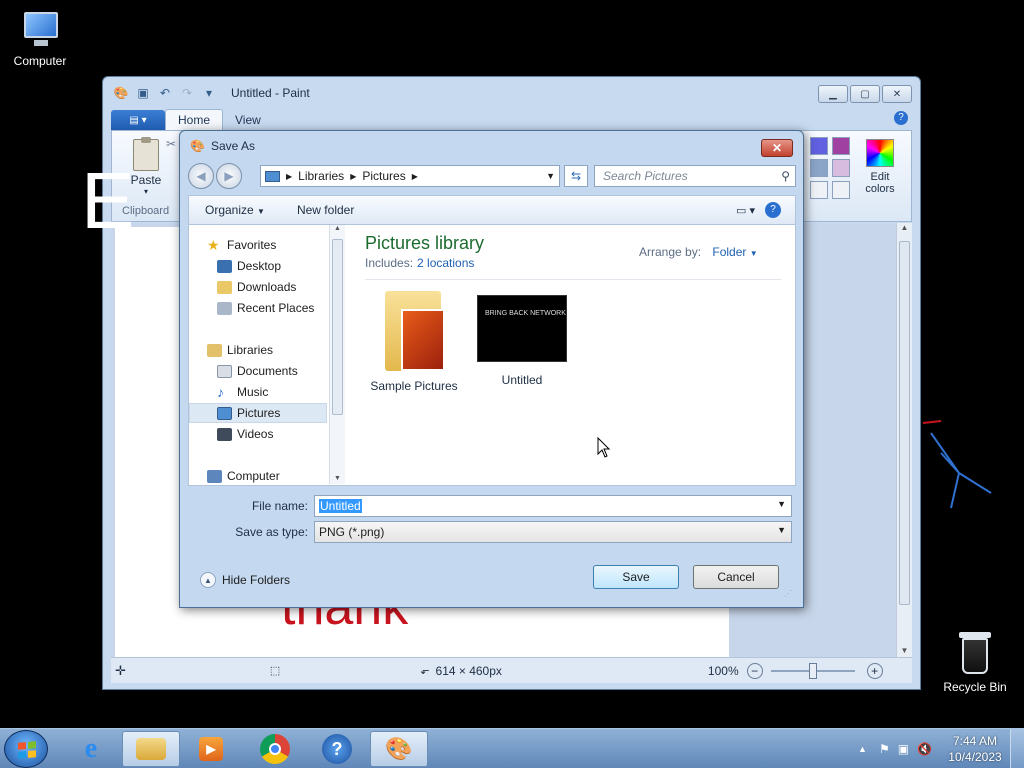 The height and width of the screenshot is (768, 1024). Describe the element at coordinates (924, 749) in the screenshot. I see `volume-muted-icon: 🔇` at that location.